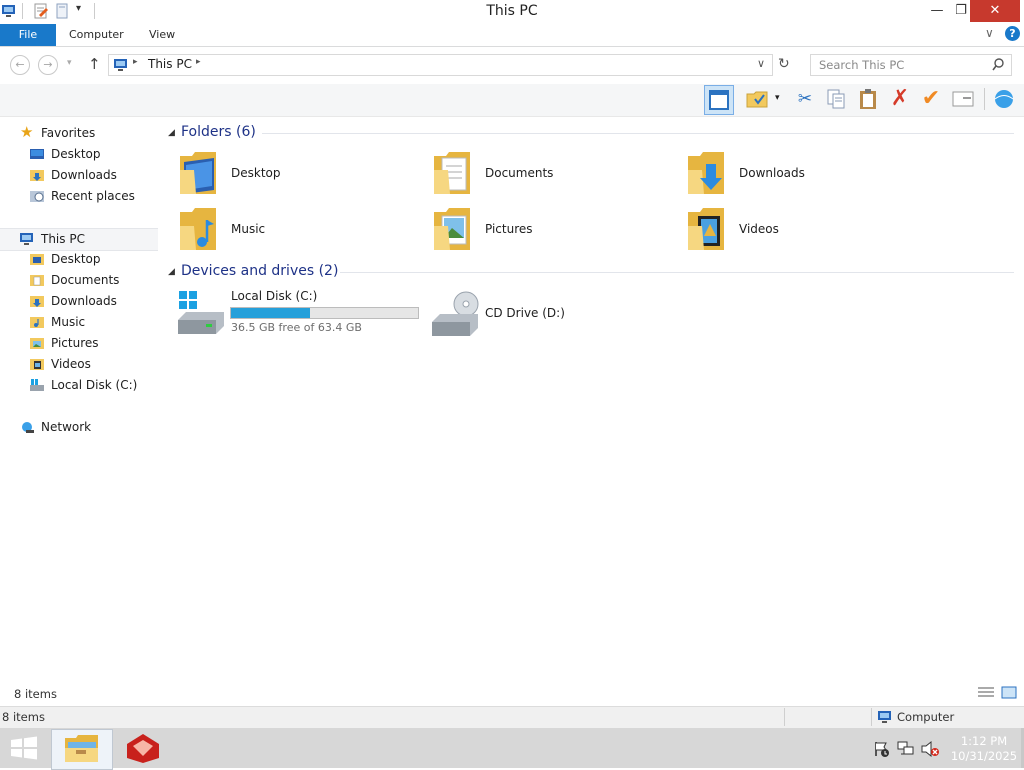  What do you see at coordinates (926, 717) in the screenshot?
I see `status-location: Computer` at bounding box center [926, 717].